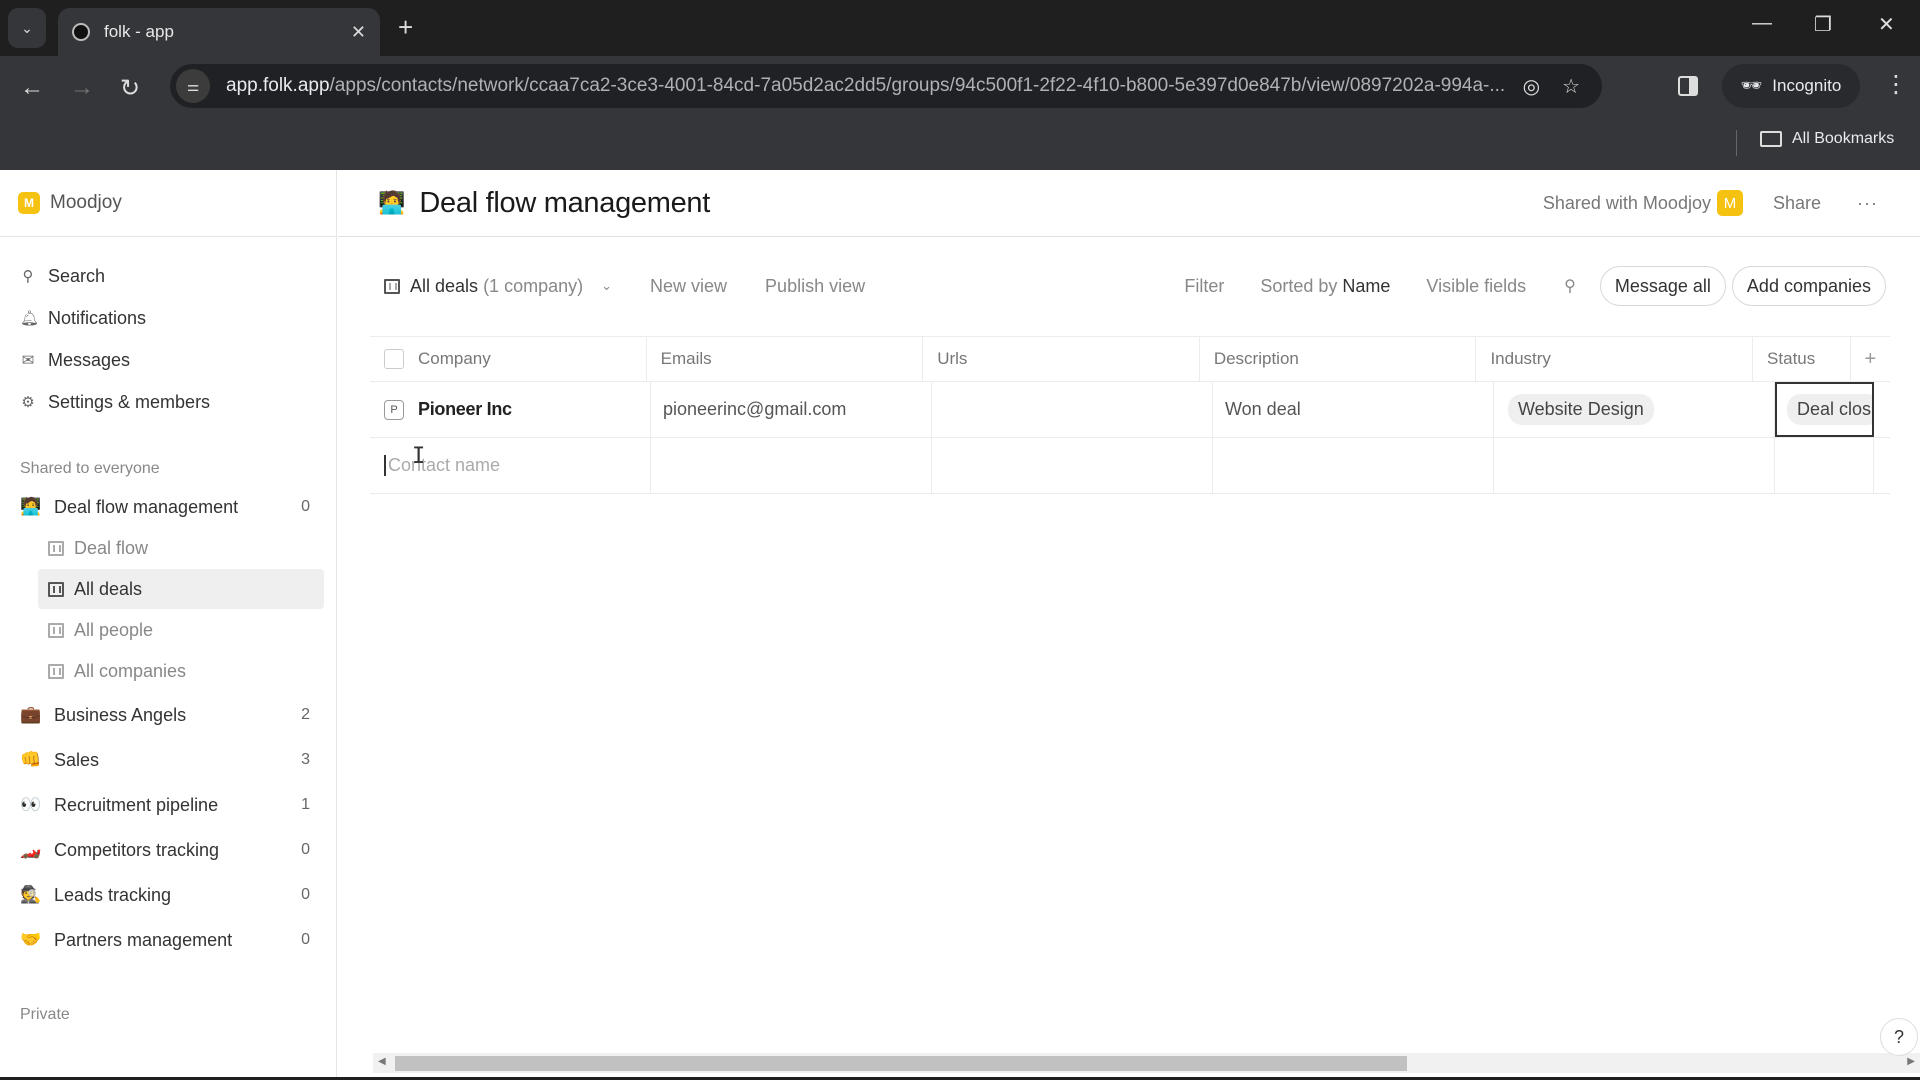 The height and width of the screenshot is (1080, 1920). Describe the element at coordinates (181, 671) in the screenshot. I see `sidebar-view-all-companies: All companies` at that location.